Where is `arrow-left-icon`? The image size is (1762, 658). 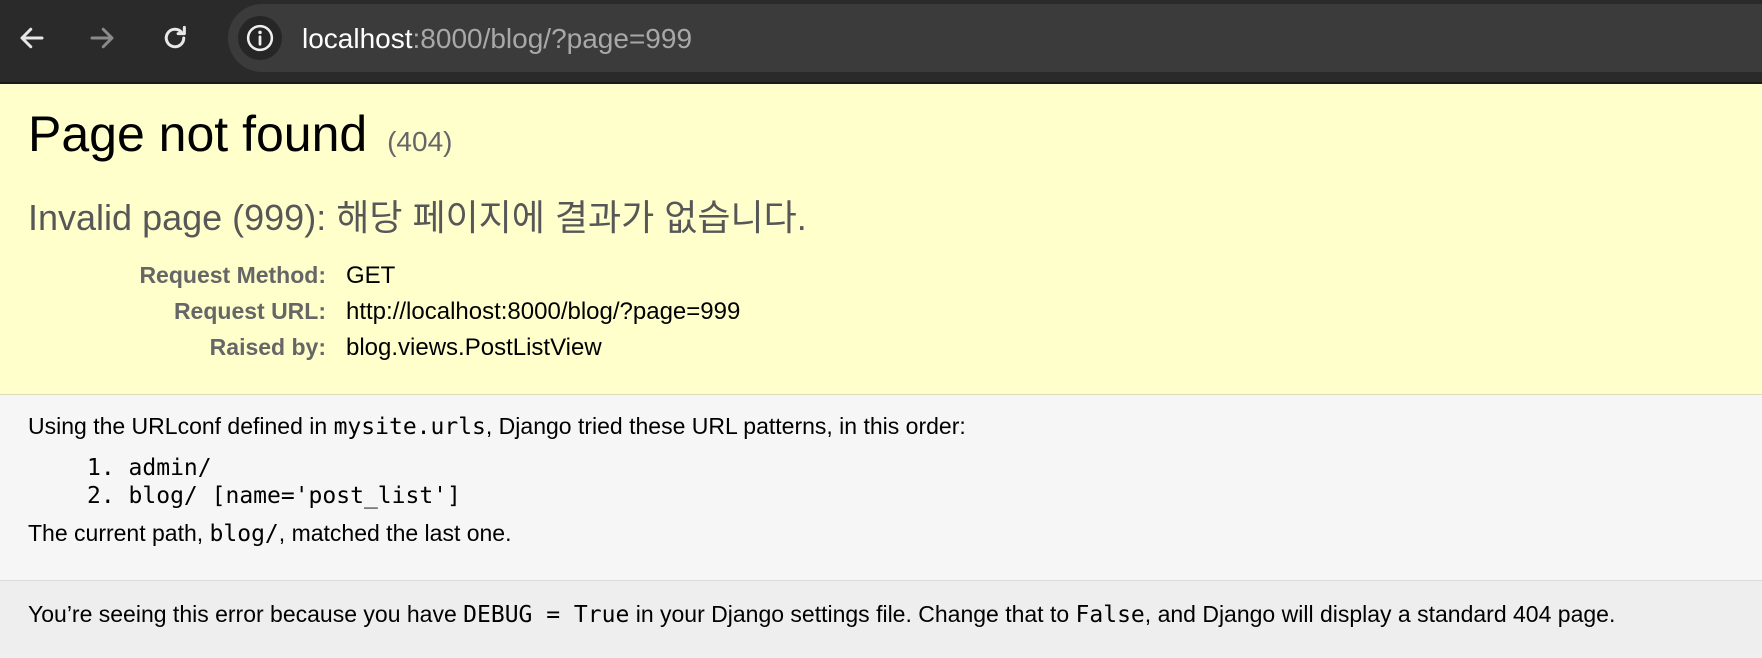
arrow-left-icon is located at coordinates (32, 38).